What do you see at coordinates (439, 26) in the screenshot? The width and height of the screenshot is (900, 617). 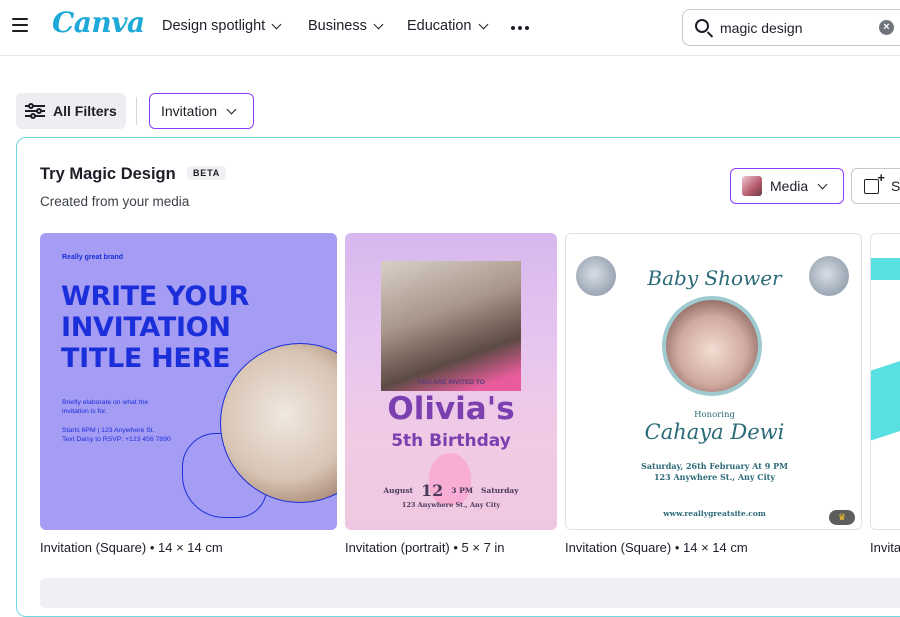 I see `nav-label: Education` at bounding box center [439, 26].